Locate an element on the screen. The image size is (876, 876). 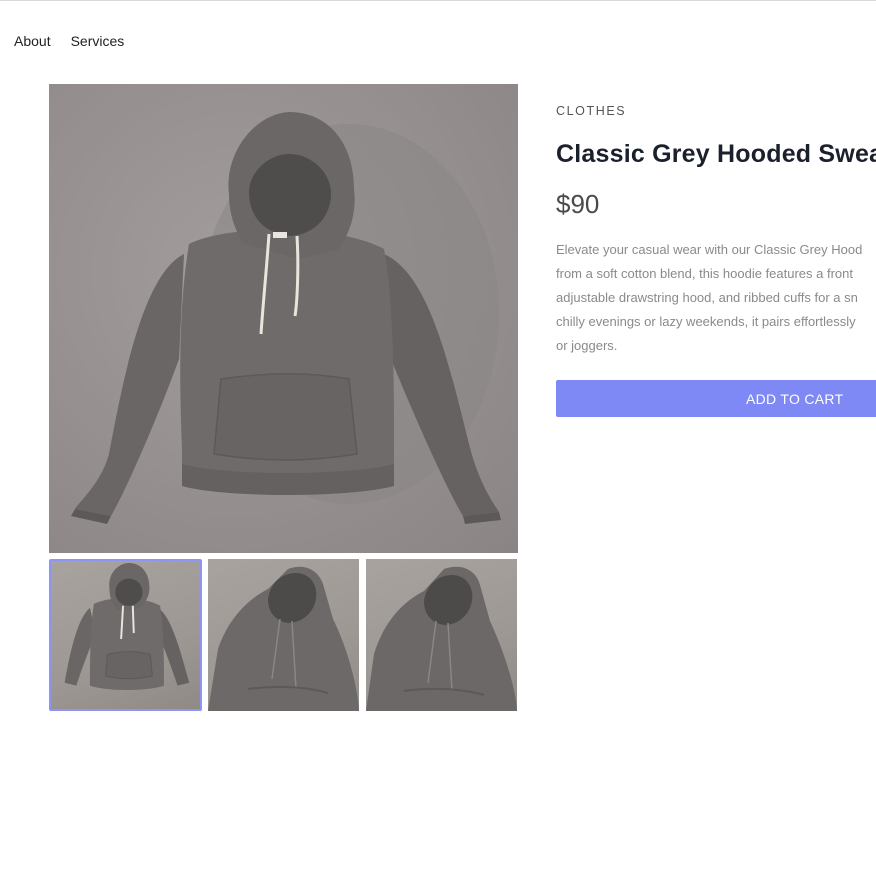
product-title: Classic Grey Hooded Swea is located at coordinates (716, 154).